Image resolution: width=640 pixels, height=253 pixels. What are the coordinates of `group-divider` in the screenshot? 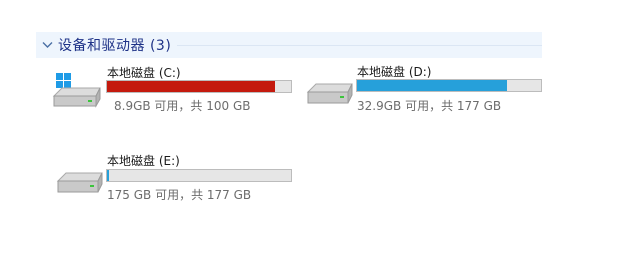 It's located at (359, 45).